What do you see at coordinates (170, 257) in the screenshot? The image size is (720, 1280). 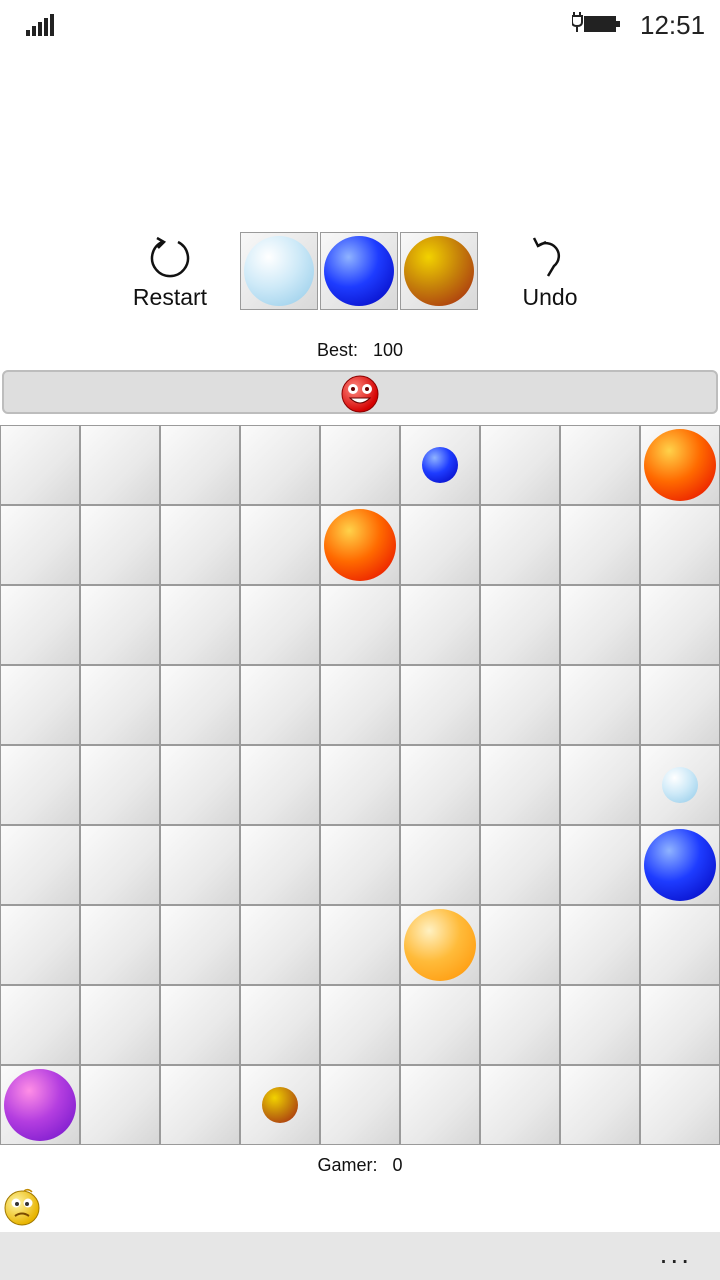 I see `restart-icon` at bounding box center [170, 257].